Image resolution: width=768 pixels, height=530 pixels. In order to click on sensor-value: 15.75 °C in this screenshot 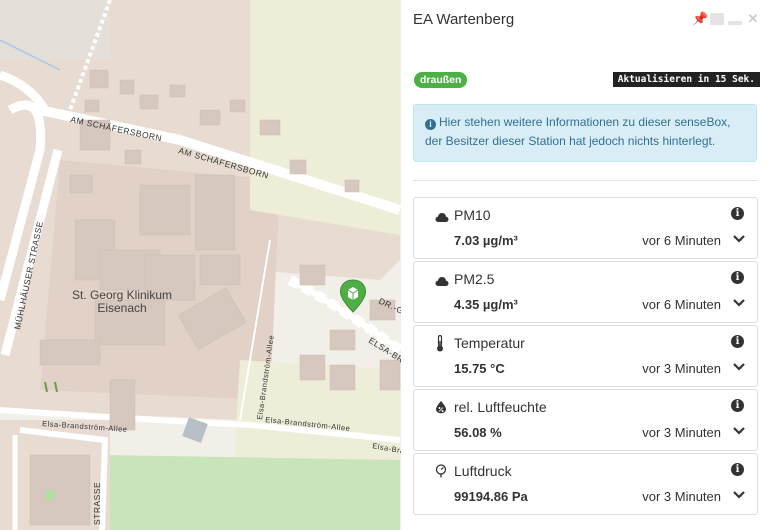, I will do `click(479, 368)`.